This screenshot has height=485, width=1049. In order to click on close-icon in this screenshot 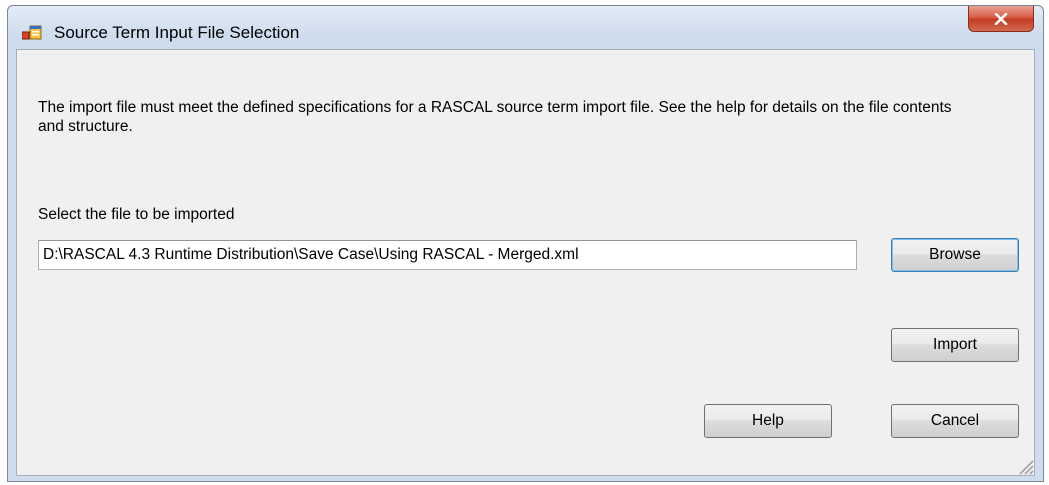, I will do `click(1001, 18)`.